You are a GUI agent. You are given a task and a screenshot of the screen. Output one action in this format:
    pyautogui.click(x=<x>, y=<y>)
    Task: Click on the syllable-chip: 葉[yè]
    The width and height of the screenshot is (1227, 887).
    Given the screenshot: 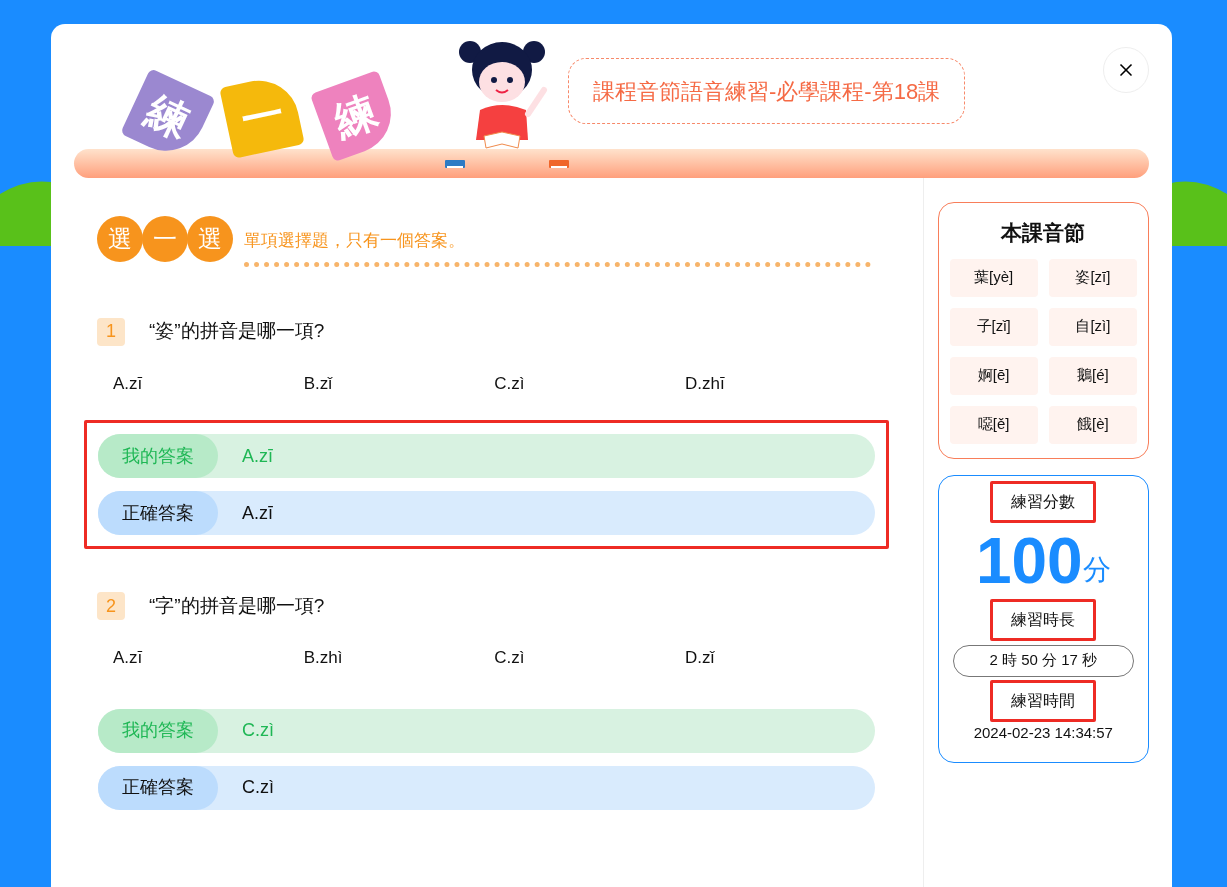 What is the action you would take?
    pyautogui.click(x=993, y=277)
    